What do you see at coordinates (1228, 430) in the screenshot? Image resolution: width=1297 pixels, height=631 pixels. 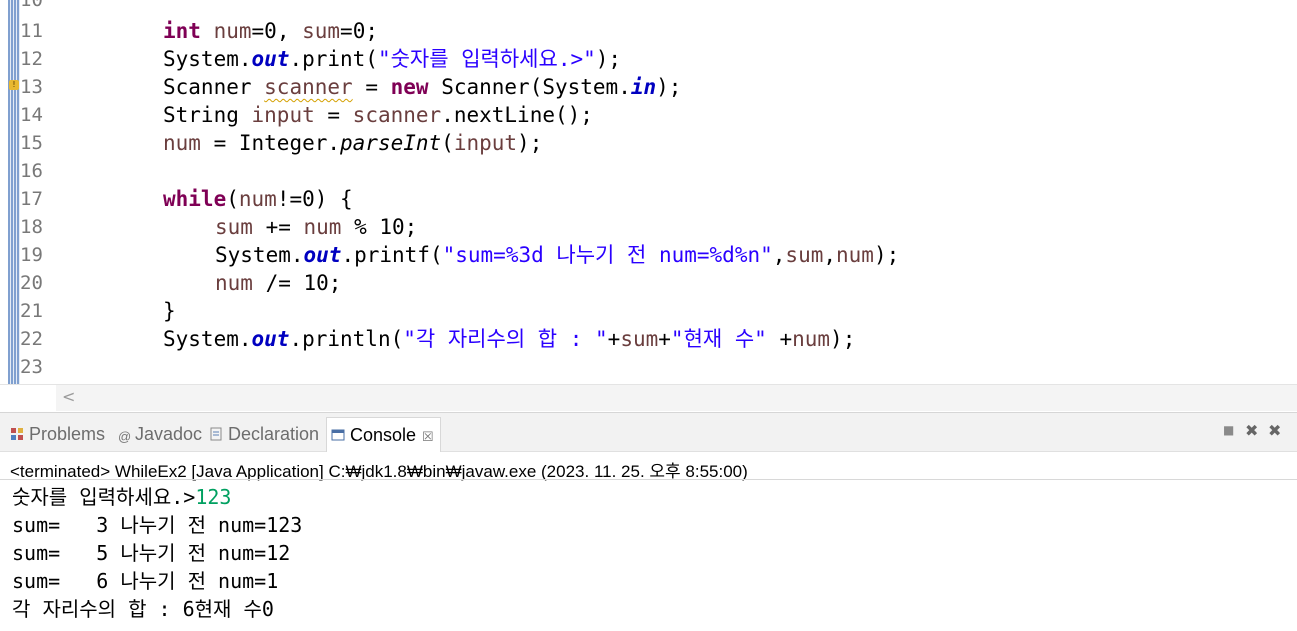 I see `terminate-icon: ■` at bounding box center [1228, 430].